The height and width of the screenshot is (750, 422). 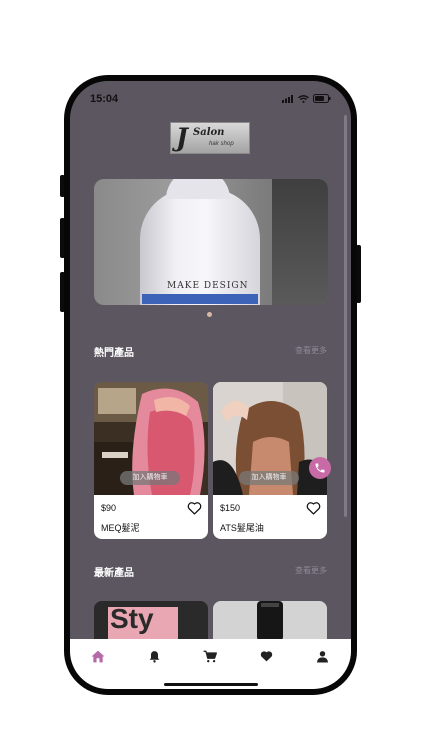 I want to click on banner-carousel: MAKE DESIGN, so click(x=211, y=242).